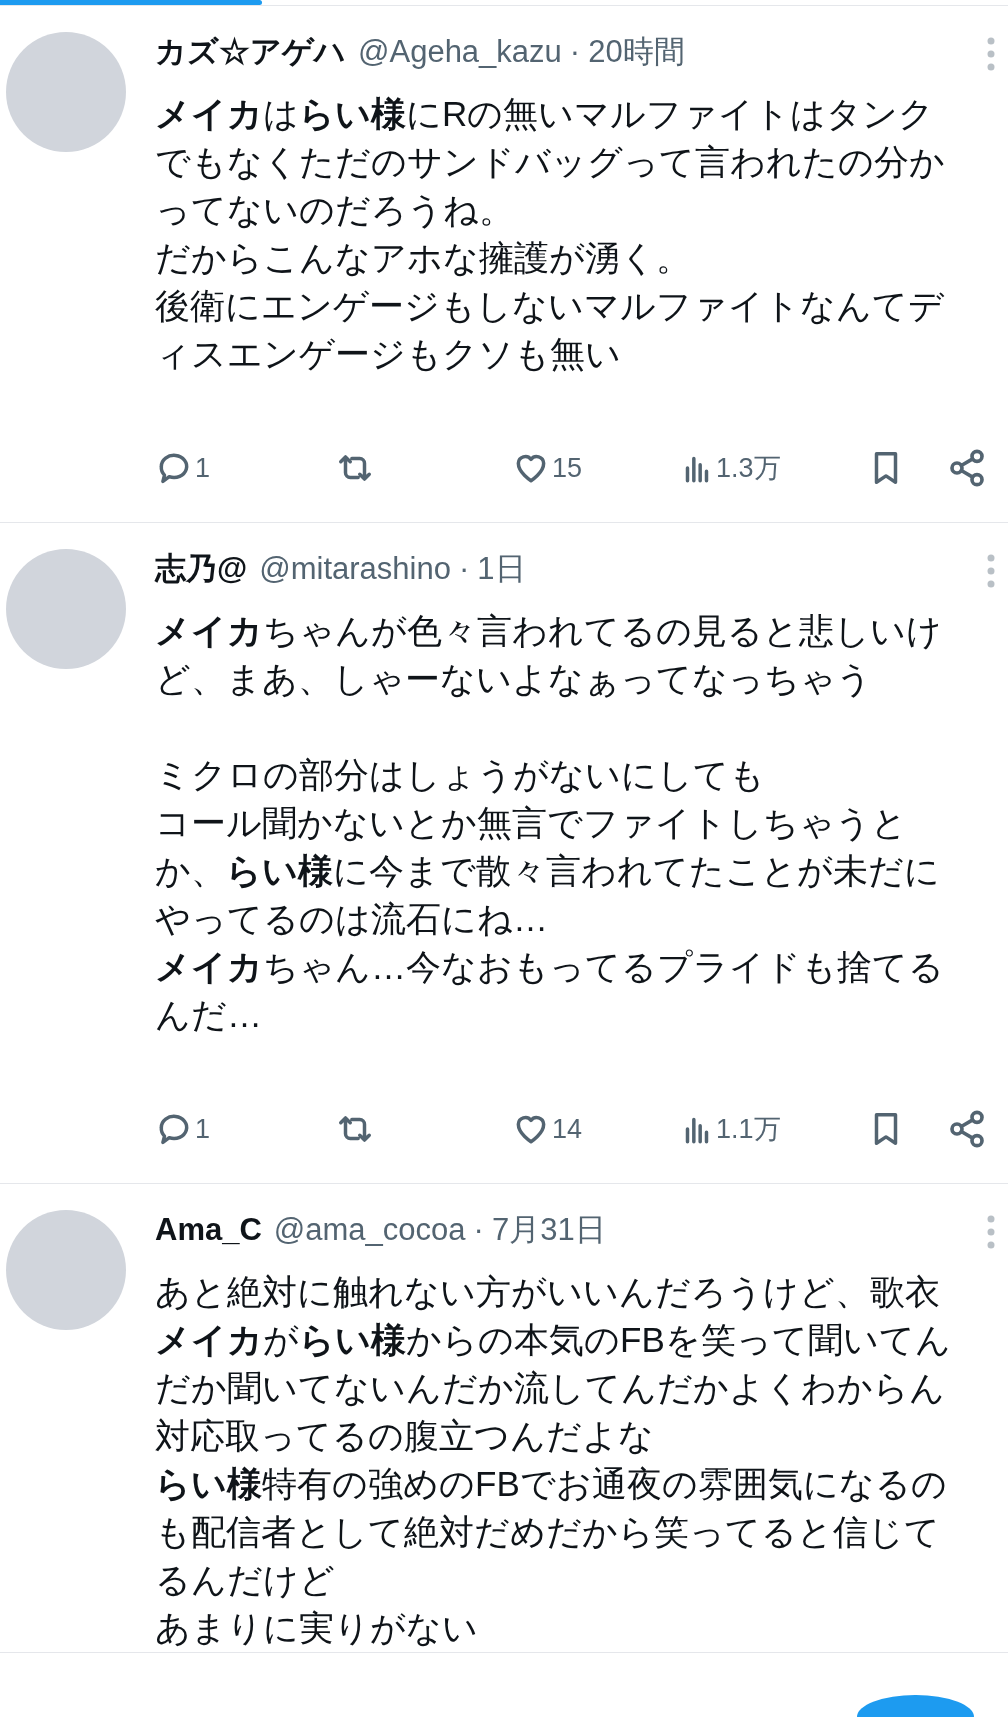  Describe the element at coordinates (334, 210) in the screenshot. I see `tweet-text-line: ってないのだろうね。` at that location.